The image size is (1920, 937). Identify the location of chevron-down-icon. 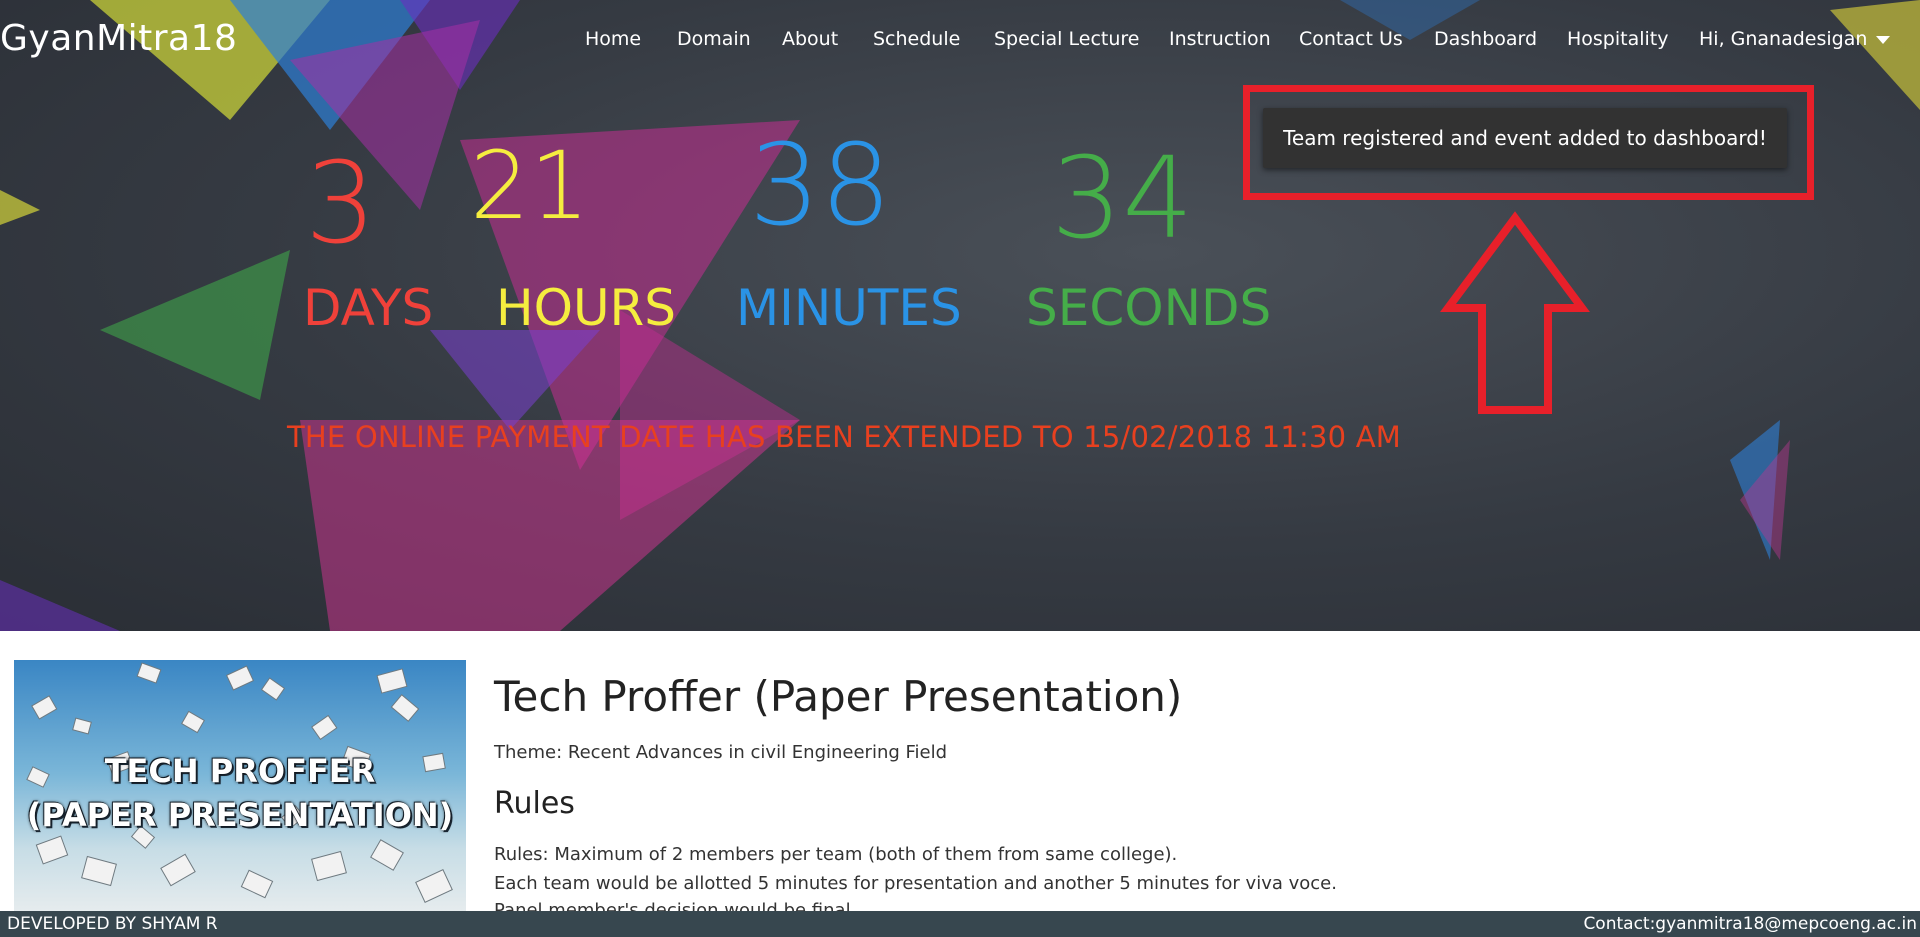
(1883, 40).